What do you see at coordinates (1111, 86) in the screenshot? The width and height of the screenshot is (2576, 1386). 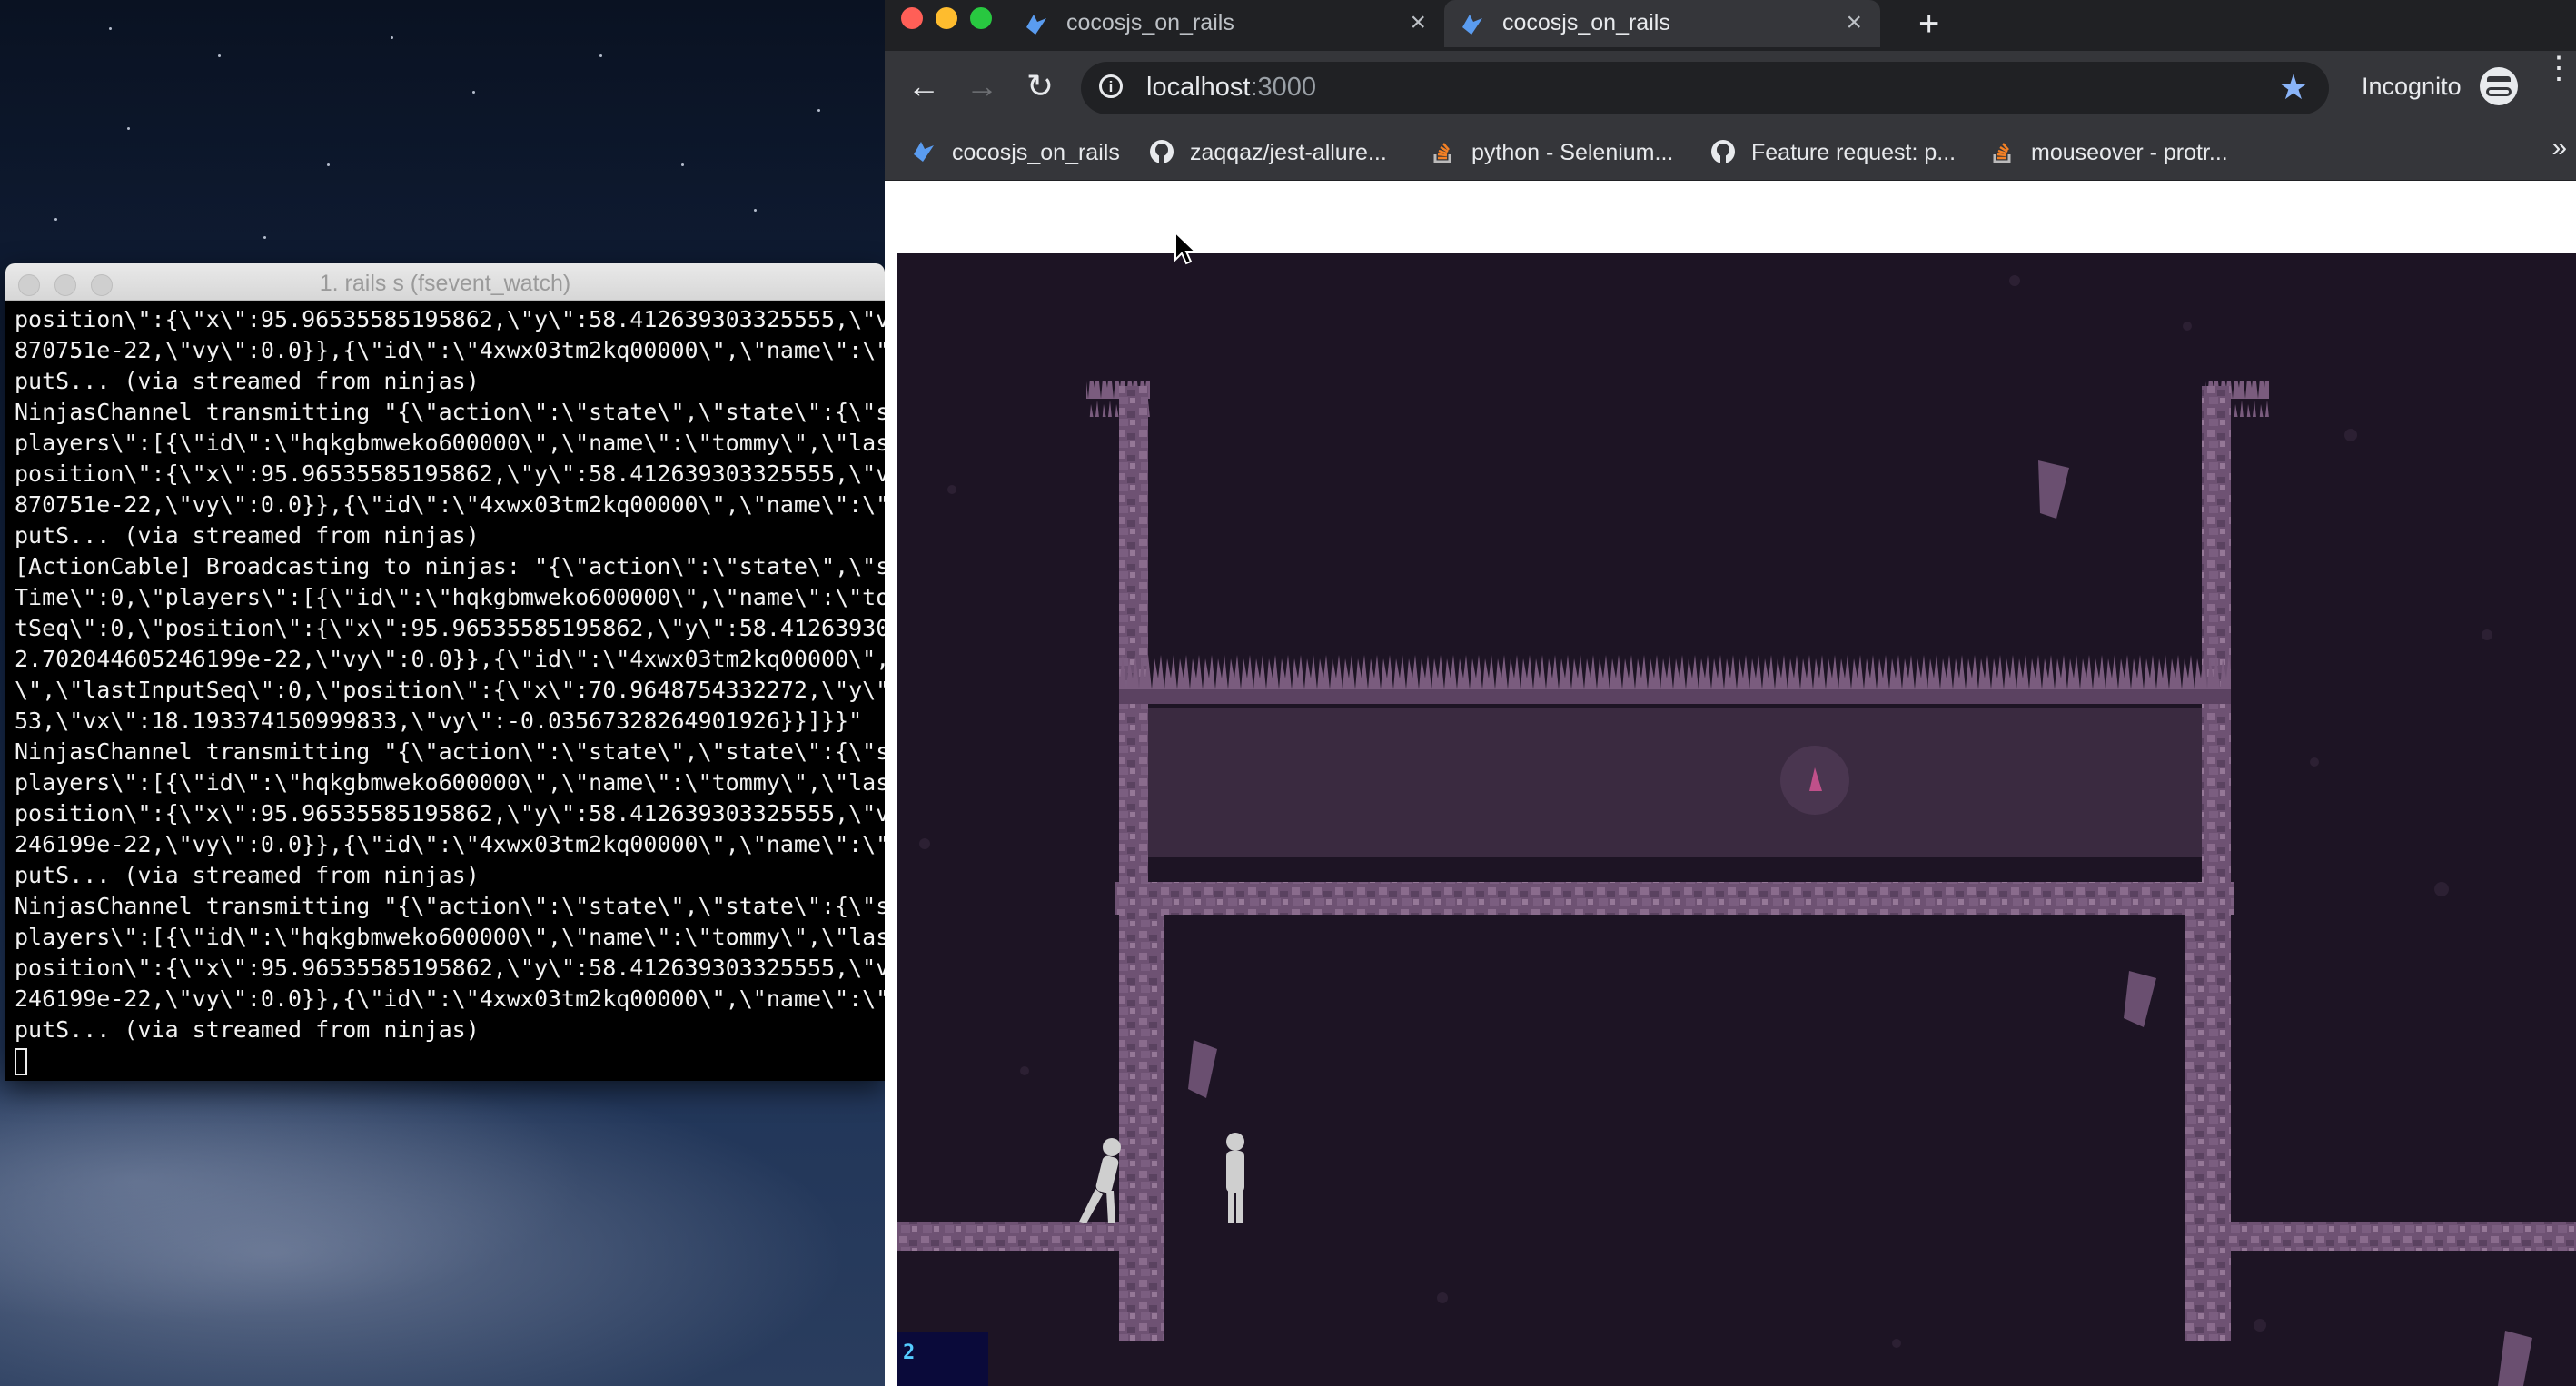 I see `site-info-icon: i` at bounding box center [1111, 86].